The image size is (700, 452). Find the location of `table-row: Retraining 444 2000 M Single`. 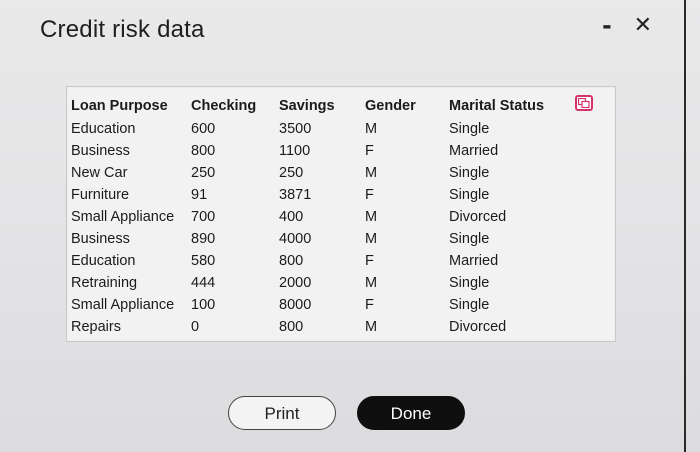

table-row: Retraining 444 2000 M Single is located at coordinates (318, 283).